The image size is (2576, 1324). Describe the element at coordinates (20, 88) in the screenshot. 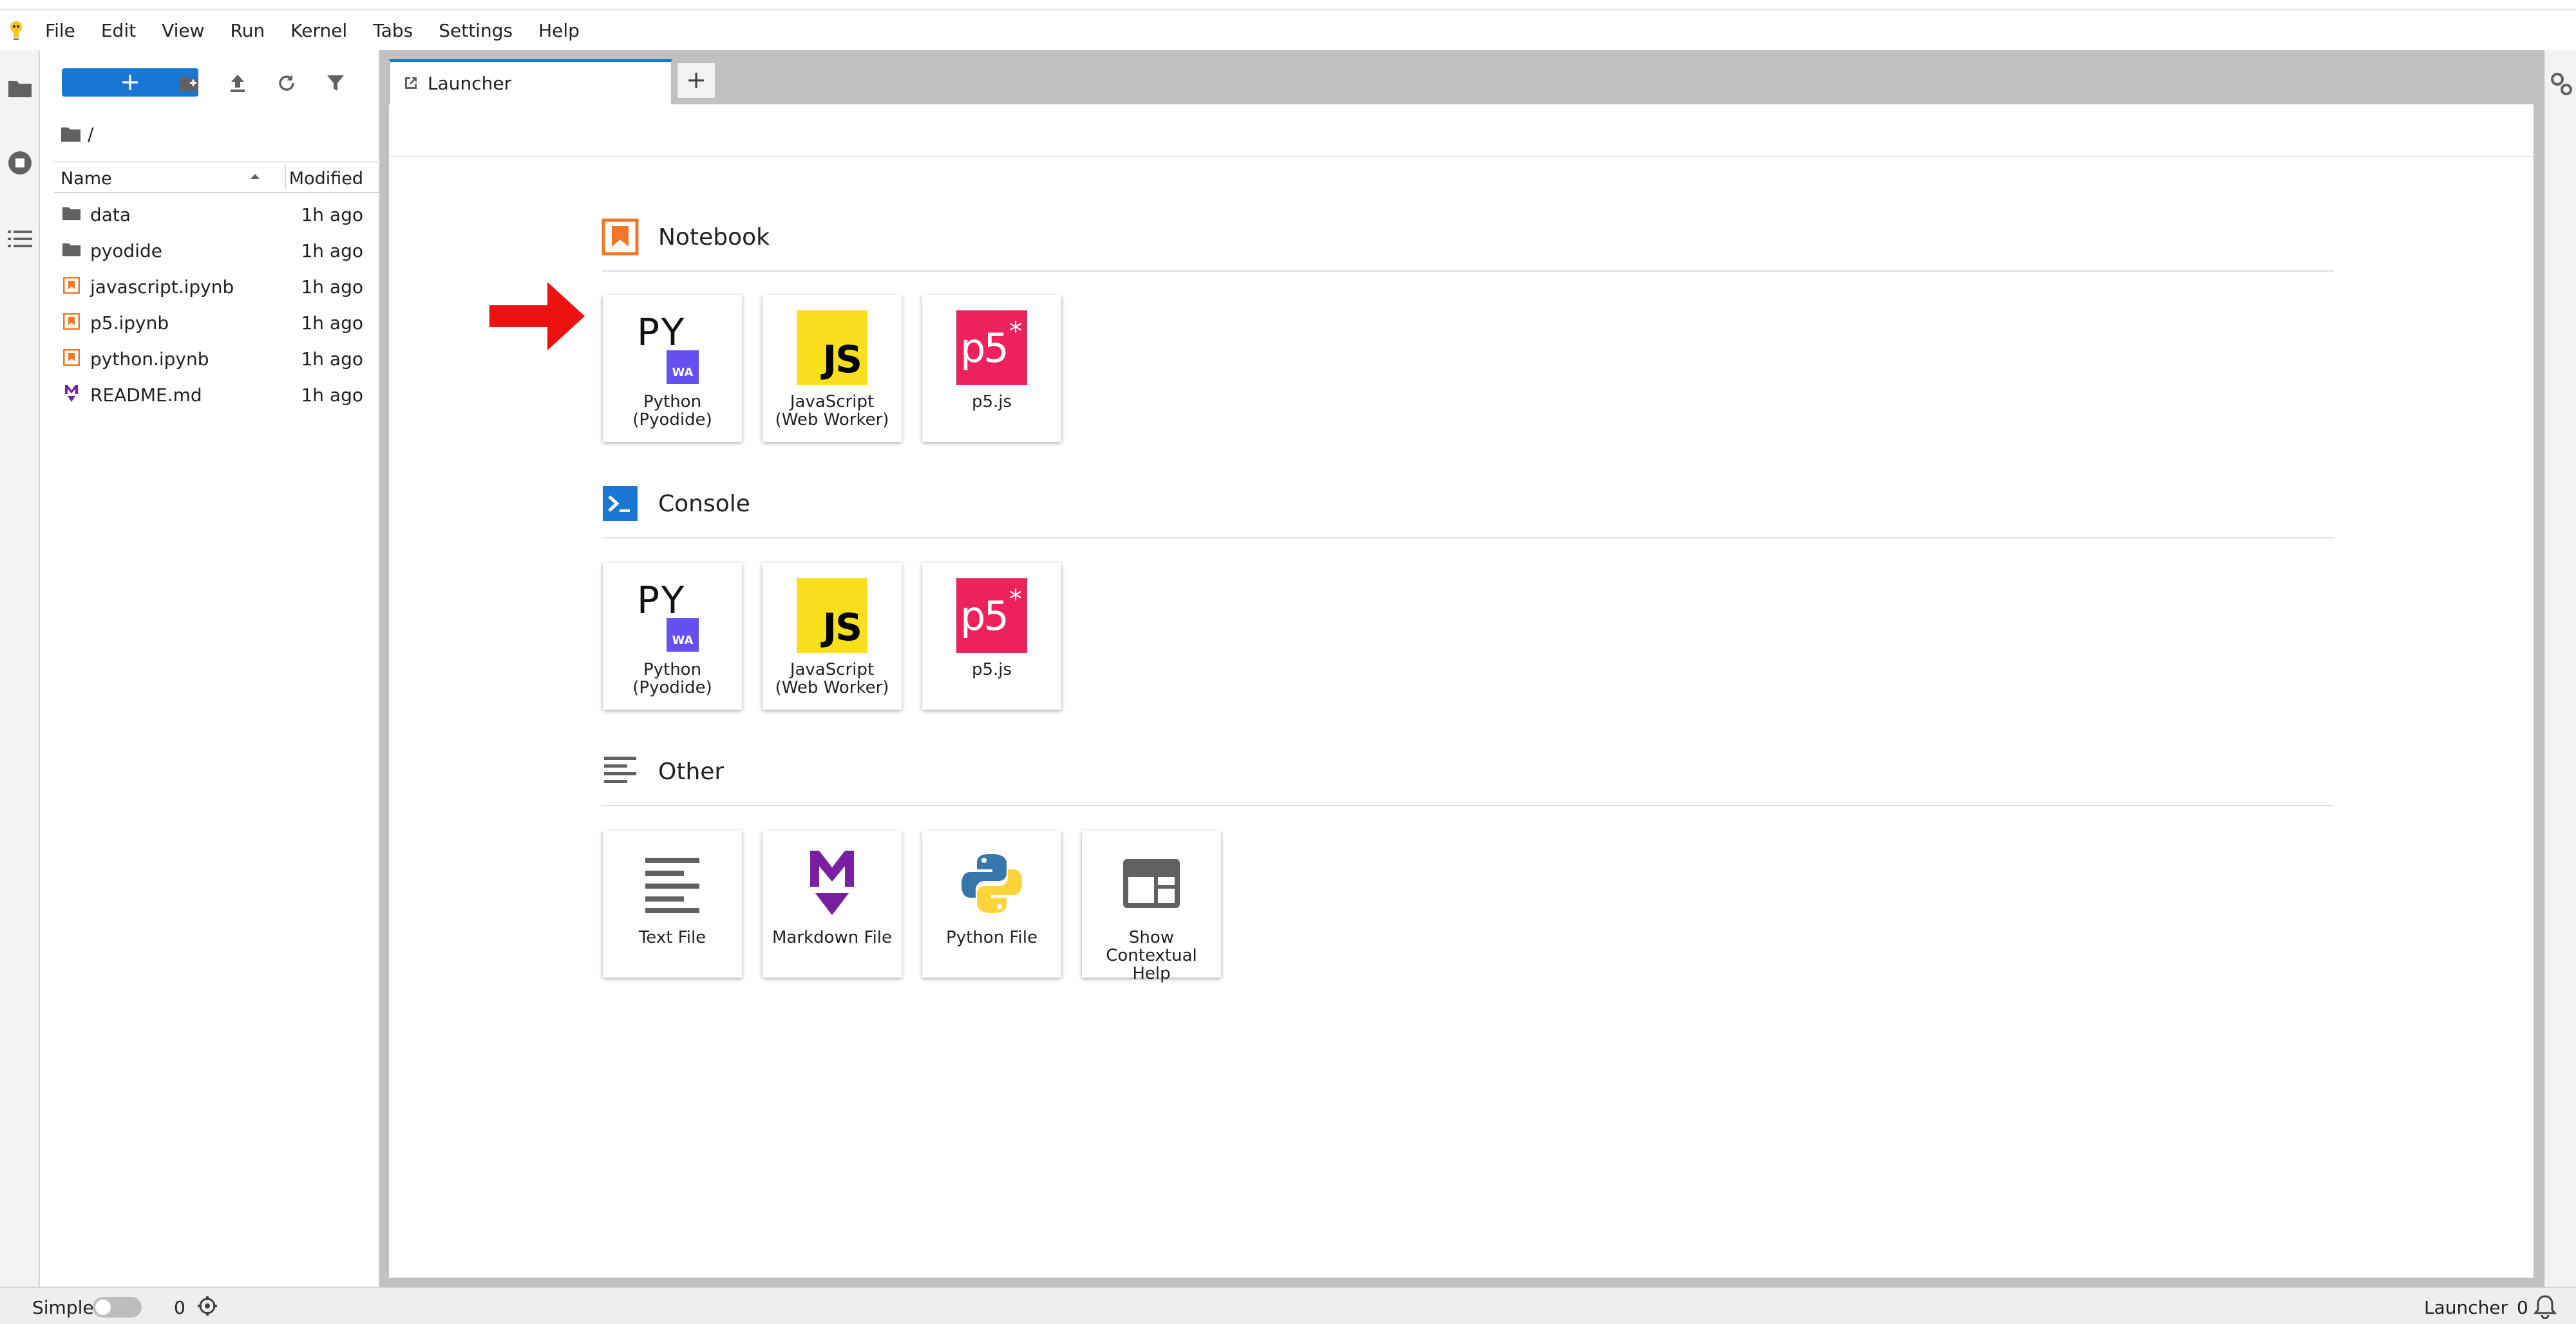

I see `file-browser-folder-icon` at that location.